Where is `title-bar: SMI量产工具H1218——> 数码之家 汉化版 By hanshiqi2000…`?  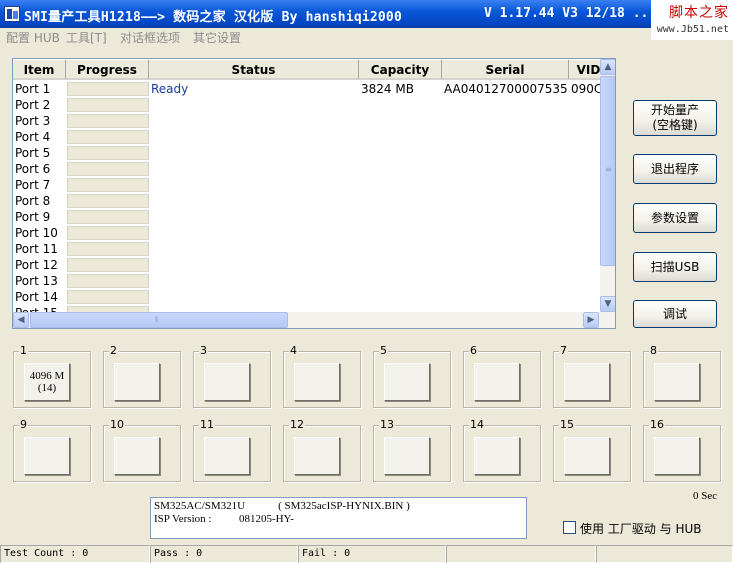
title-bar: SMI量产工具H1218——> 数码之家 汉化版 By hanshiqi2000… is located at coordinates (366, 14).